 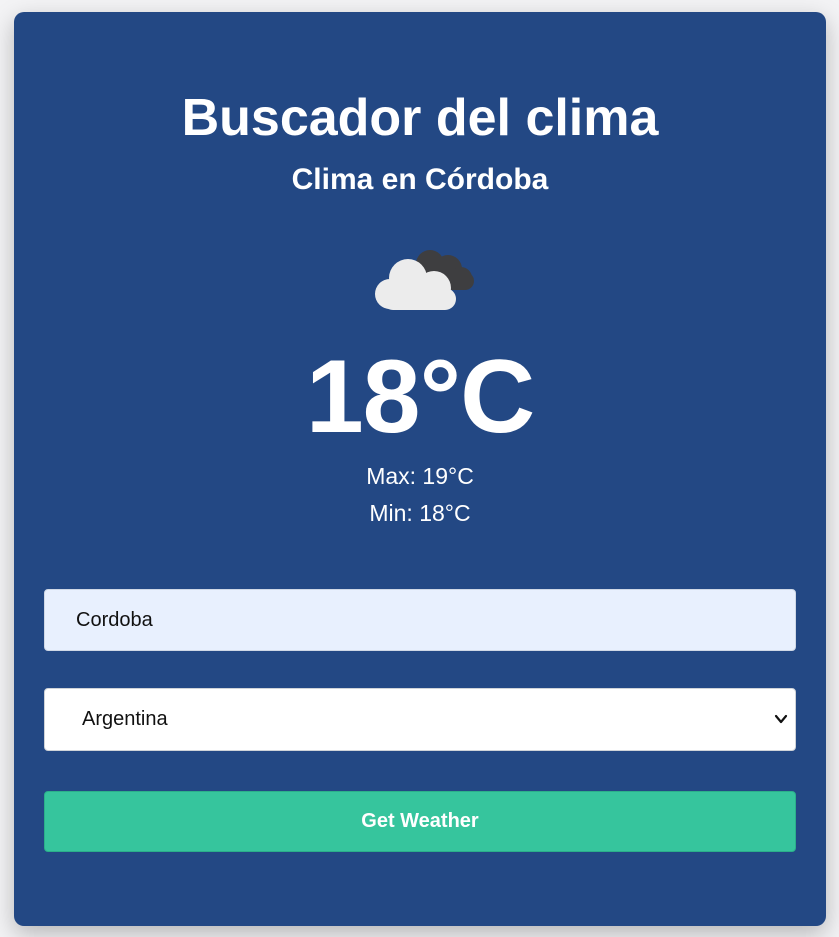 I want to click on city-input, so click(x=420, y=620).